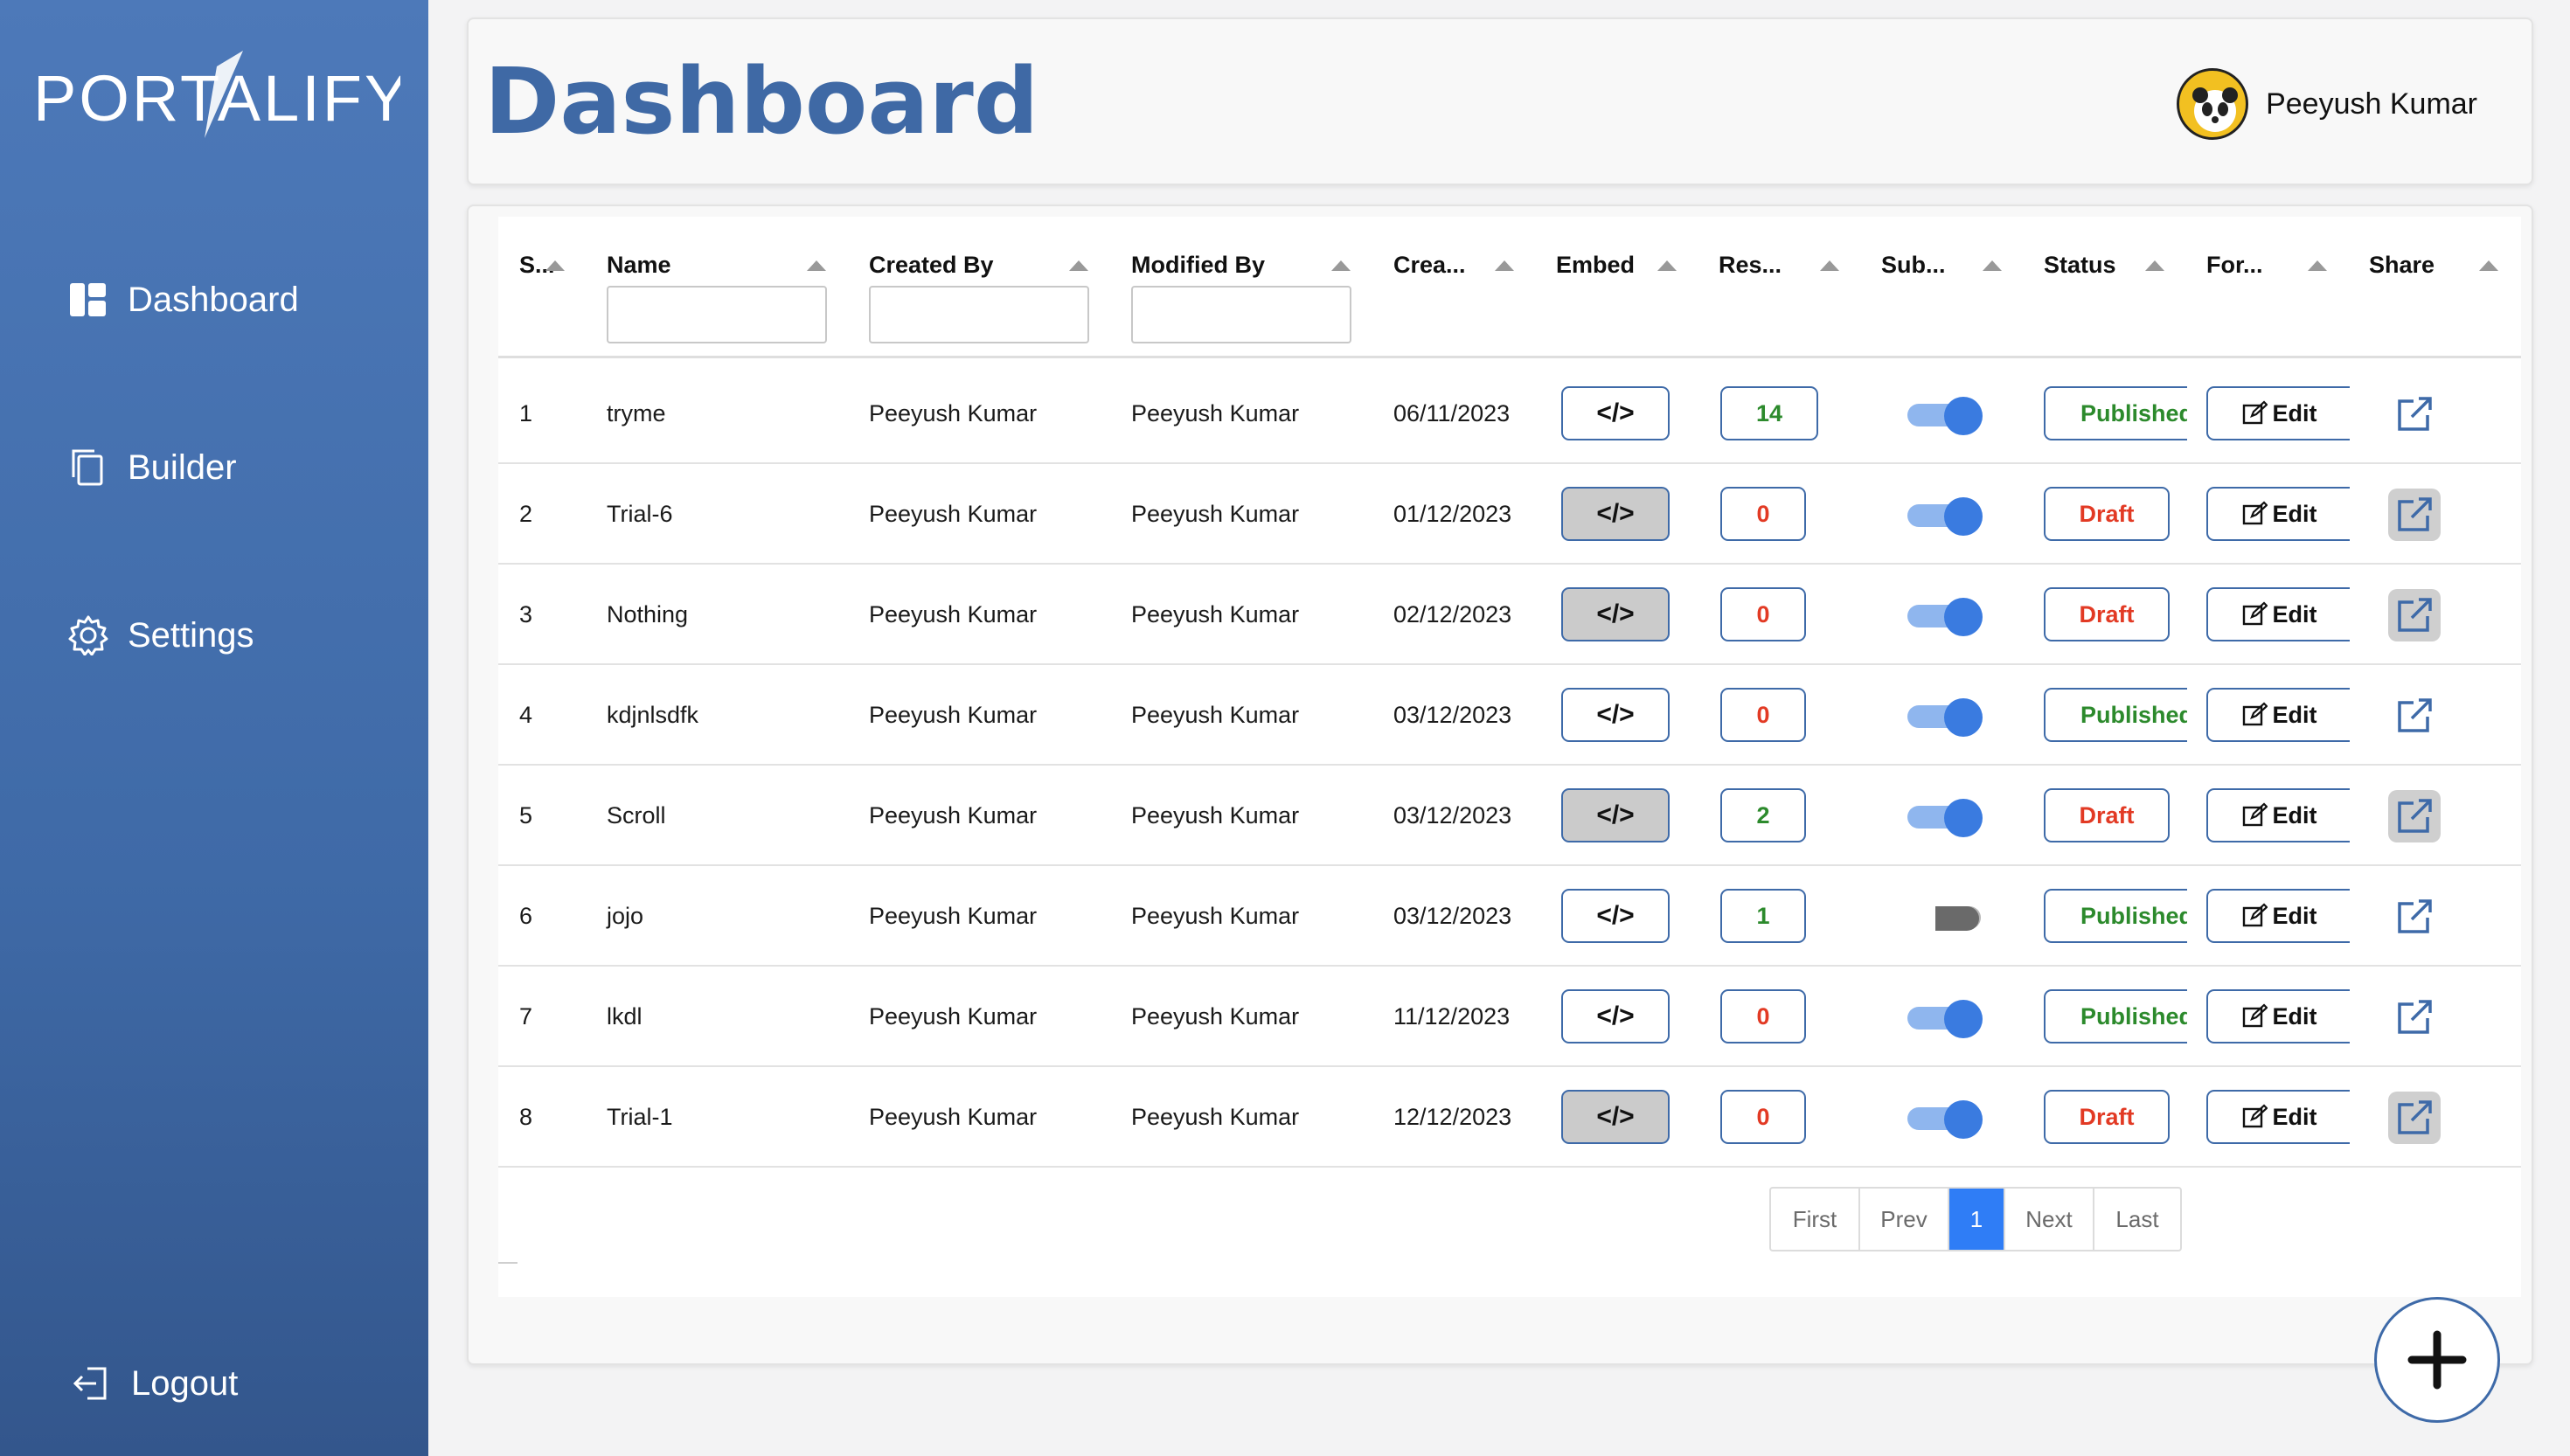  Describe the element at coordinates (2255, 412) in the screenshot. I see `edit-icon` at that location.